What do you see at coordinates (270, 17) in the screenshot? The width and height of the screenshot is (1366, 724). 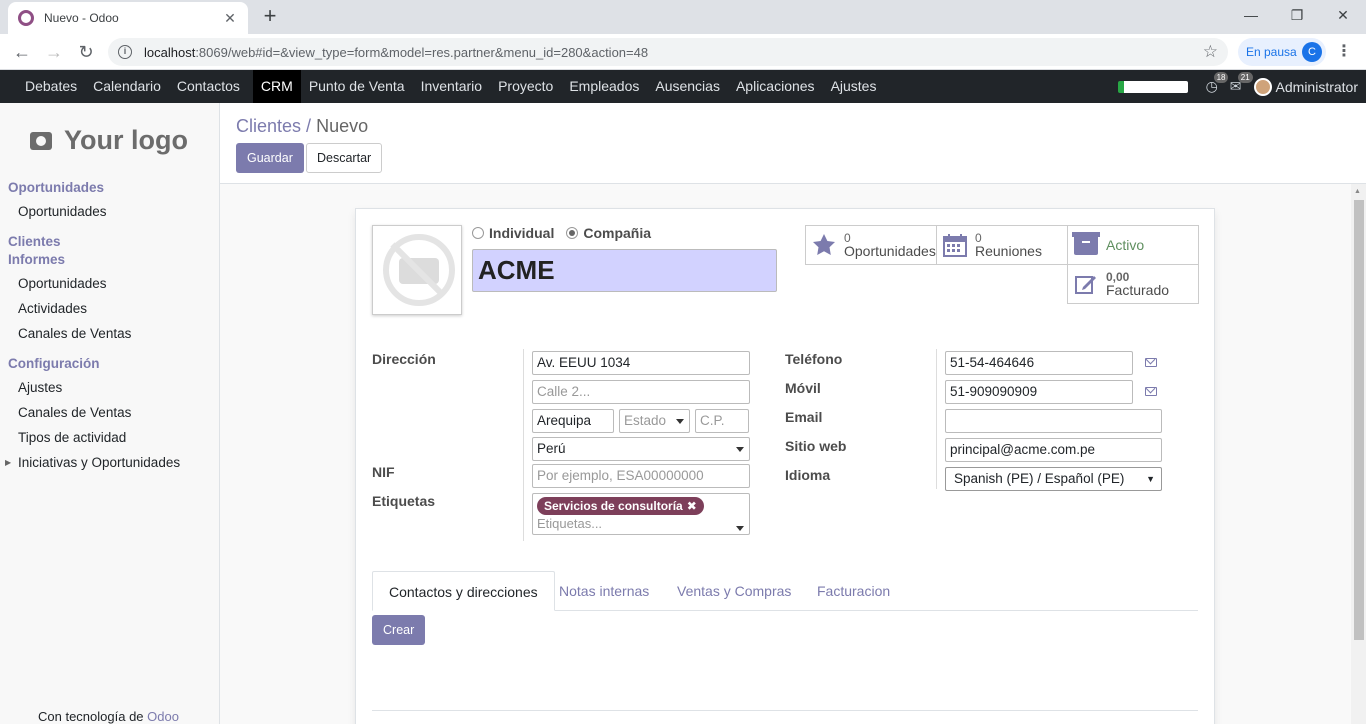 I see `new-tab-button: +` at bounding box center [270, 17].